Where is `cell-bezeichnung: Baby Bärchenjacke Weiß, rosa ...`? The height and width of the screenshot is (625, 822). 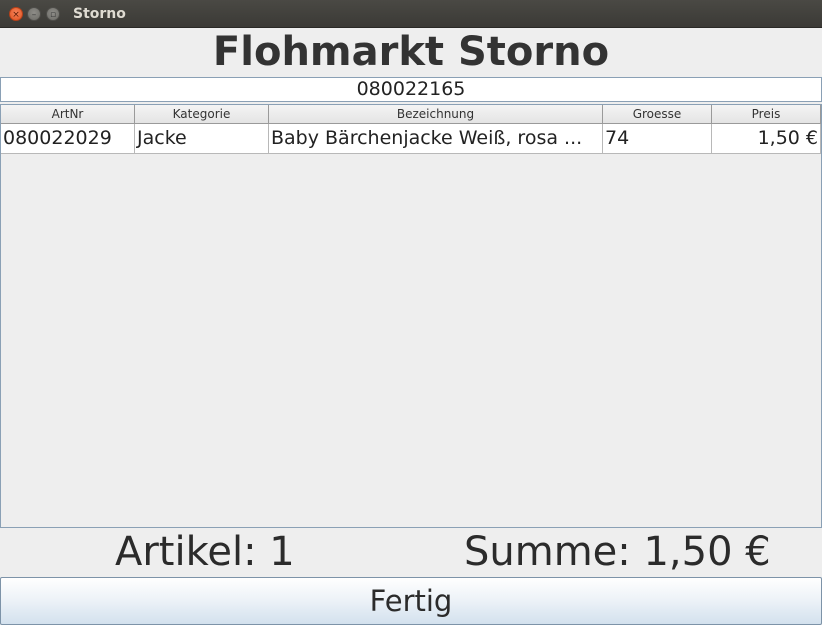 cell-bezeichnung: Baby Bärchenjacke Weiß, rosa ... is located at coordinates (436, 138).